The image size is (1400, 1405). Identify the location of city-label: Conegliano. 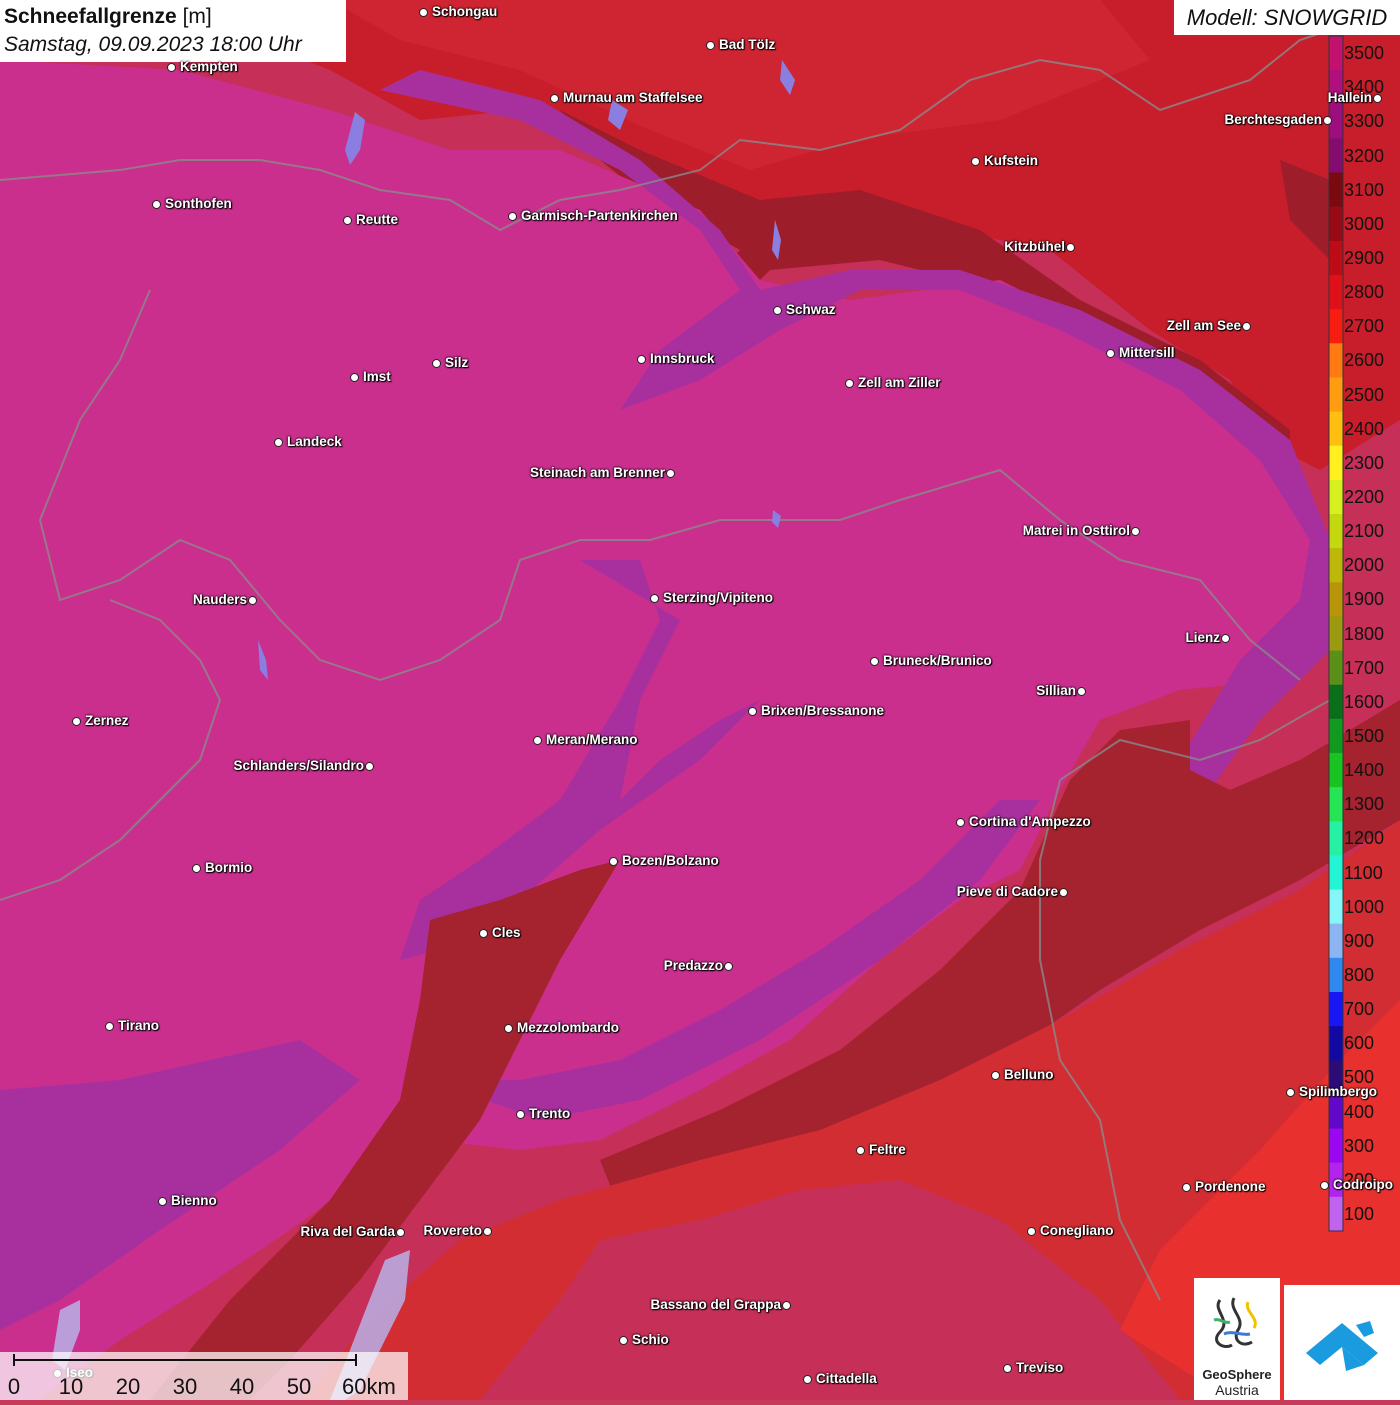
(1077, 1231).